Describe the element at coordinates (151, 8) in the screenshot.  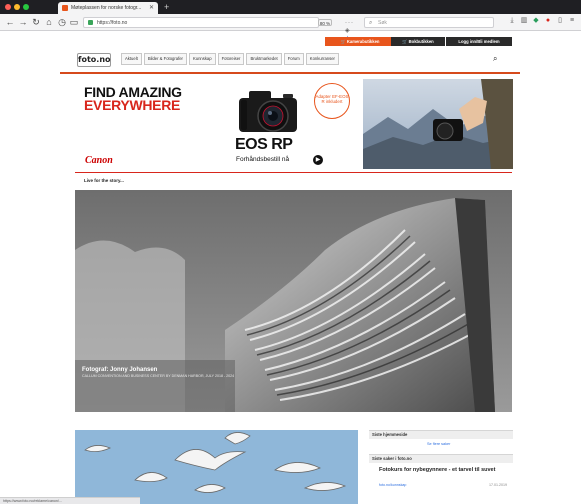
I see `tab-close-icon: ✕` at that location.